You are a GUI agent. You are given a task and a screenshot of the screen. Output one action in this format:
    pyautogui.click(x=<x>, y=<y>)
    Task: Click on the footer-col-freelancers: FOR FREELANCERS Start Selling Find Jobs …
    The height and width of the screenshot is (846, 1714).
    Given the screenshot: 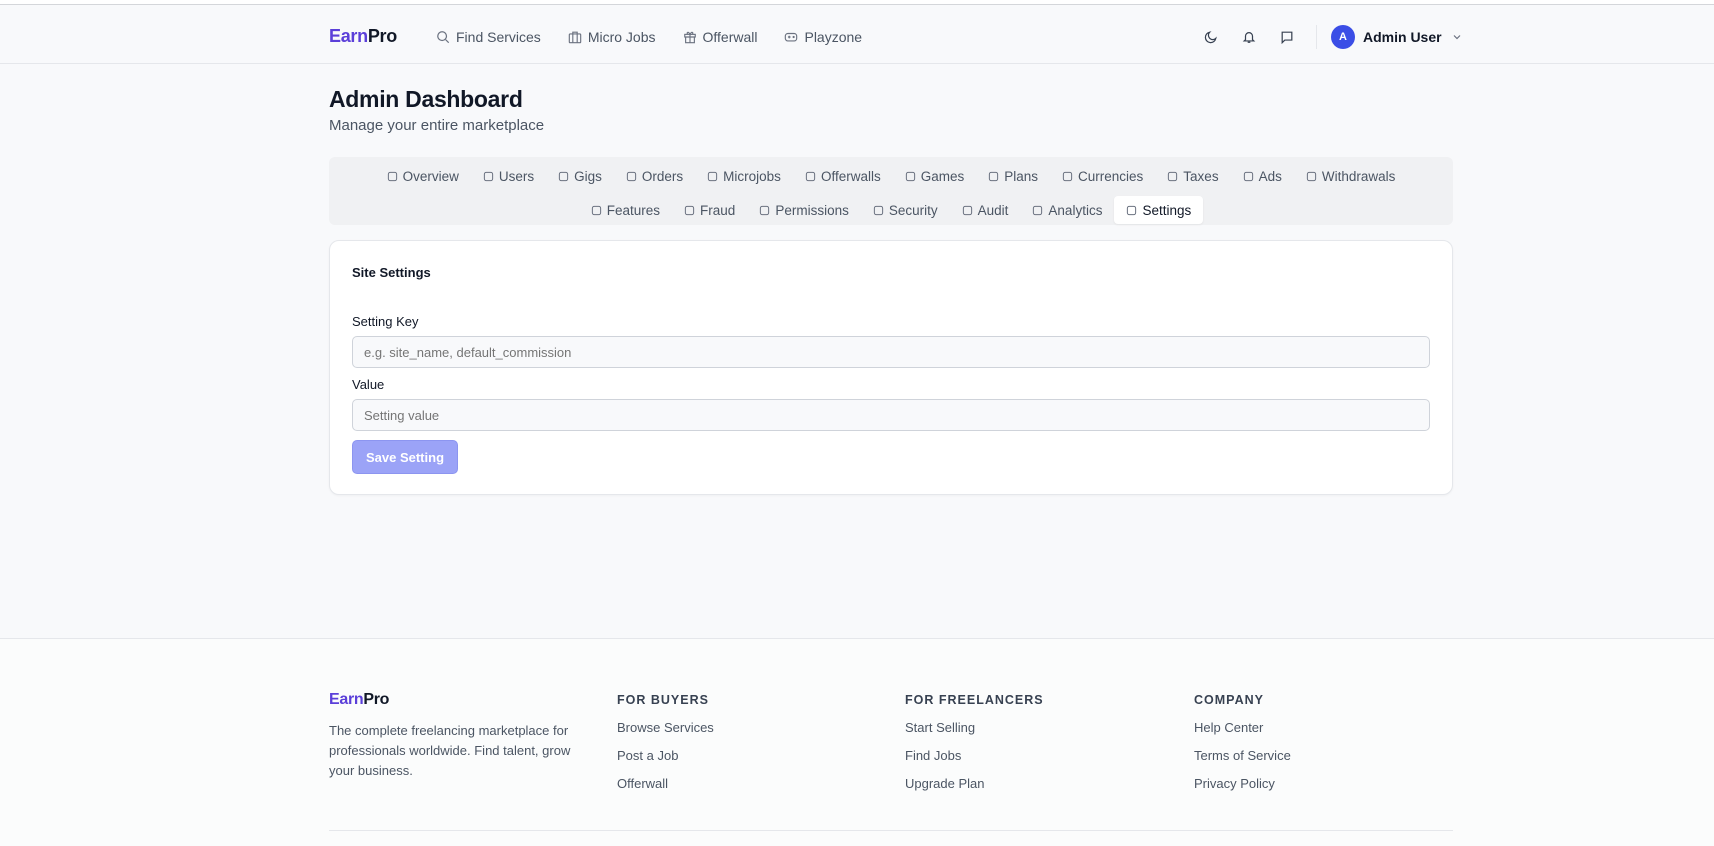 What is the action you would take?
    pyautogui.click(x=974, y=741)
    